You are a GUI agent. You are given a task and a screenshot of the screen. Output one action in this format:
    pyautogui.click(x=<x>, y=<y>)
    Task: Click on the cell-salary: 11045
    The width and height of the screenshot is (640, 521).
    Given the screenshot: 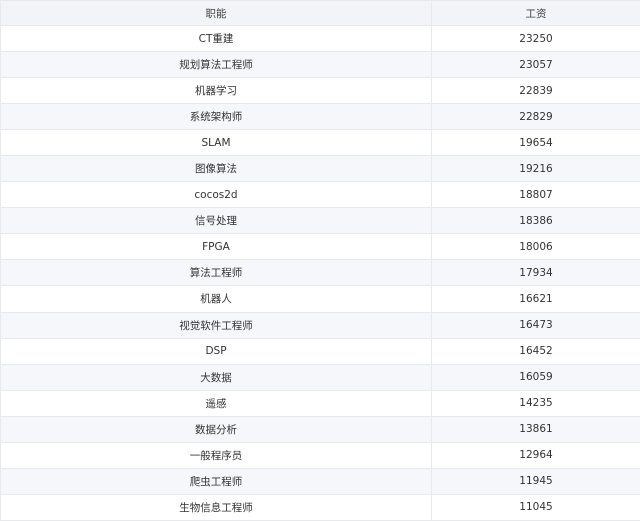 What is the action you would take?
    pyautogui.click(x=535, y=507)
    